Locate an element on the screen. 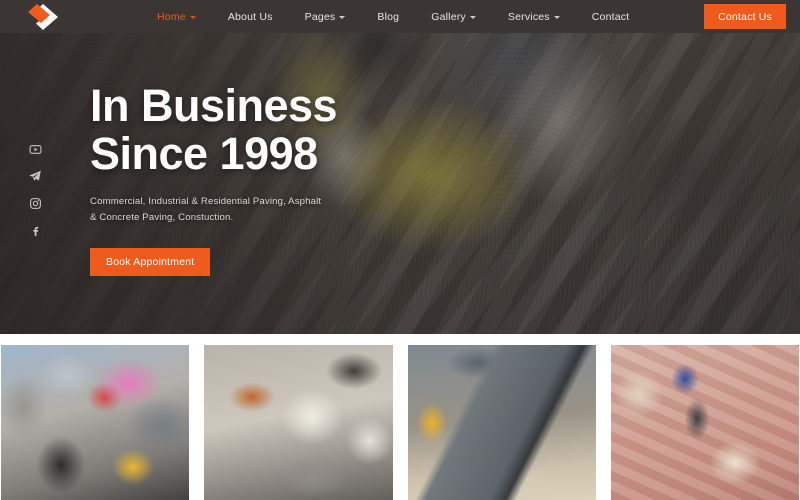  book-appointment-button: Book Appointment is located at coordinates (150, 262).